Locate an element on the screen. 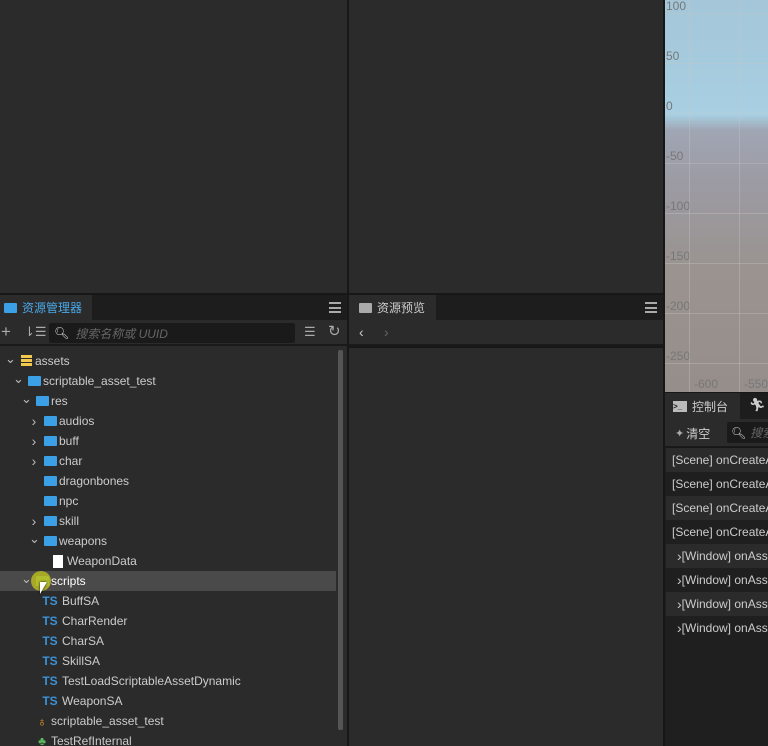 The width and height of the screenshot is (768, 746). tree-item-label: weapons is located at coordinates (83, 541).